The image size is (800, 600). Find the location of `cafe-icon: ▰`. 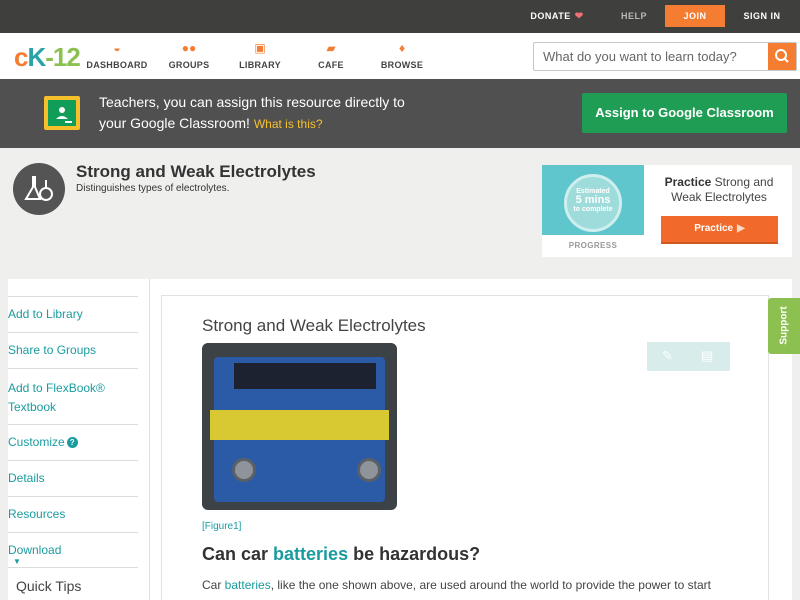

cafe-icon: ▰ is located at coordinates (331, 48).